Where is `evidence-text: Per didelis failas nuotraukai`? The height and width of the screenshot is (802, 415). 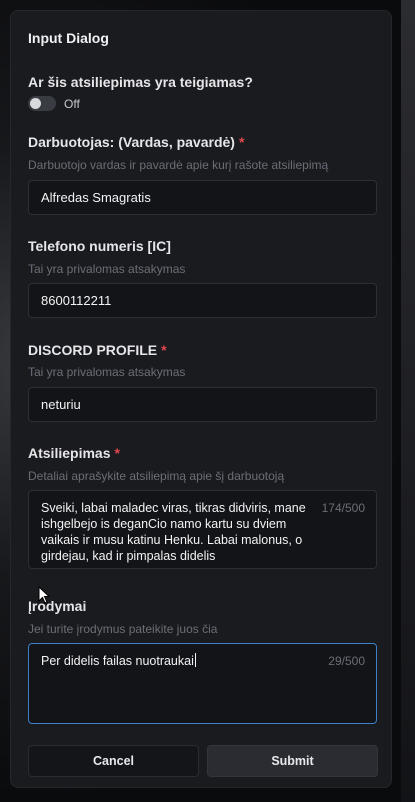
evidence-text: Per didelis failas nuotraukai is located at coordinates (179, 661).